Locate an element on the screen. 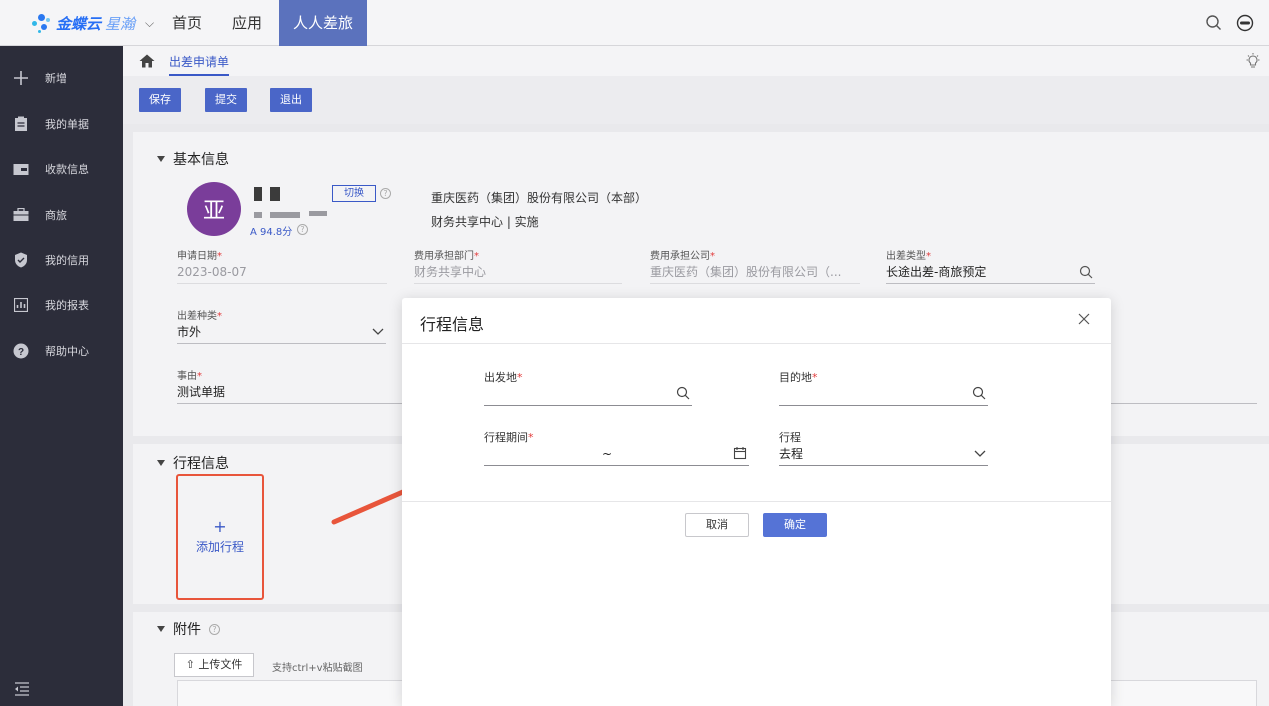 This screenshot has height=706, width=1269. sidebar: 新增 我的单据 收款信息 商旅 我的信用 我的报表 ? 帮助中心 is located at coordinates (61, 376).